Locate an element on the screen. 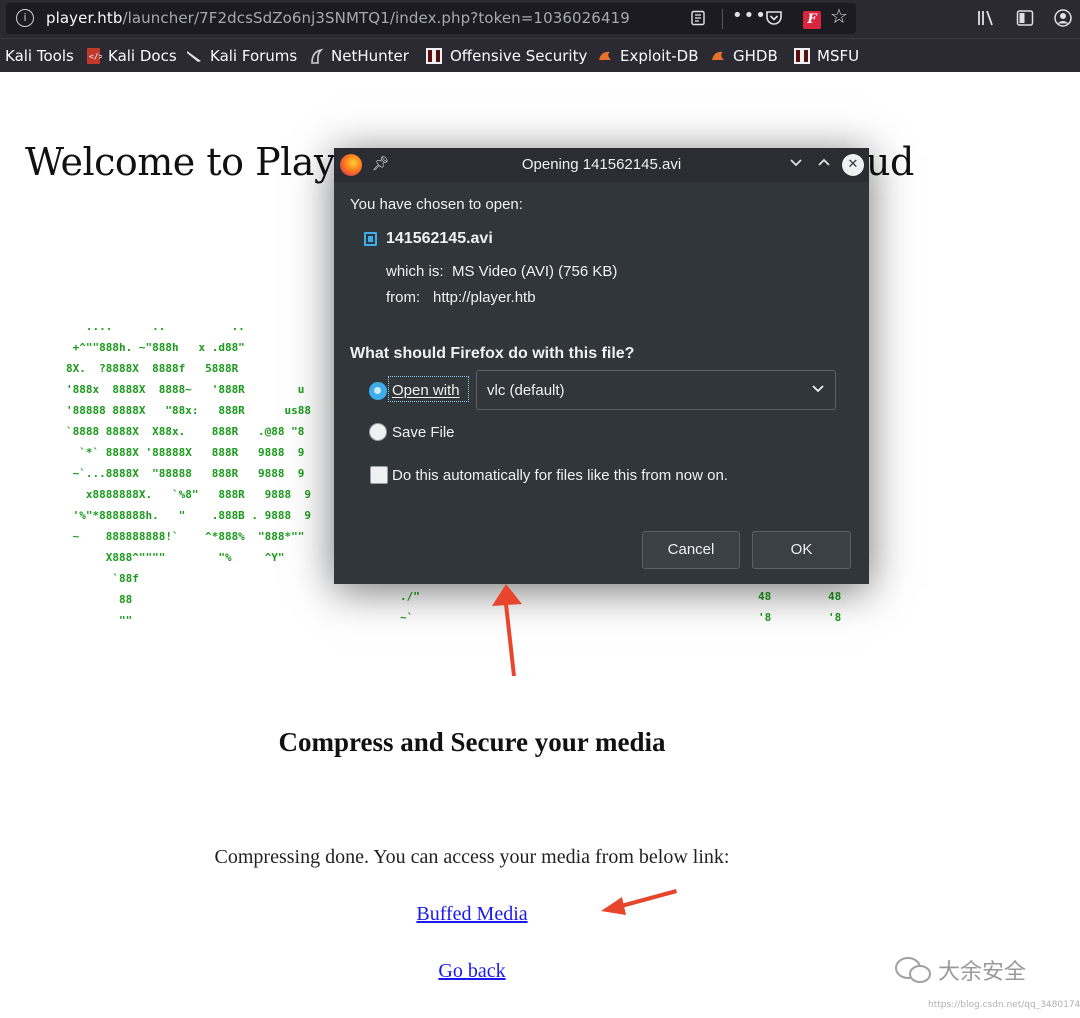 This screenshot has width=1080, height=1018. annotation-arrow-up is located at coordinates (507, 630).